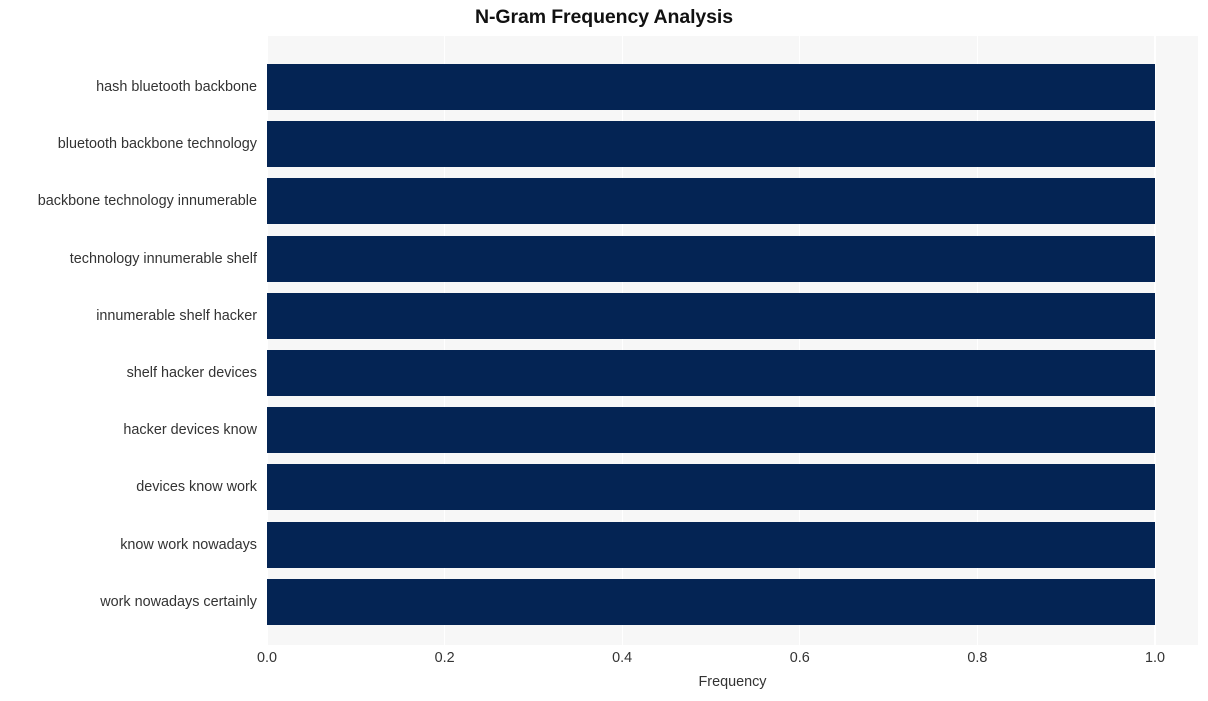  Describe the element at coordinates (444, 658) in the screenshot. I see `x-axis-tick-label: 0.2` at that location.